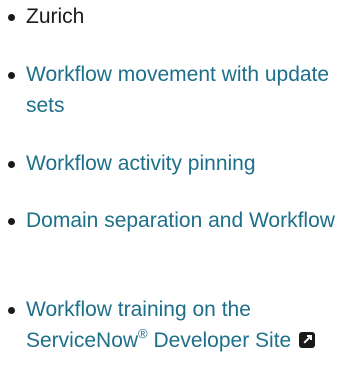 The image size is (340, 369). What do you see at coordinates (55, 16) in the screenshot?
I see `list-item-label: Zurich` at bounding box center [55, 16].